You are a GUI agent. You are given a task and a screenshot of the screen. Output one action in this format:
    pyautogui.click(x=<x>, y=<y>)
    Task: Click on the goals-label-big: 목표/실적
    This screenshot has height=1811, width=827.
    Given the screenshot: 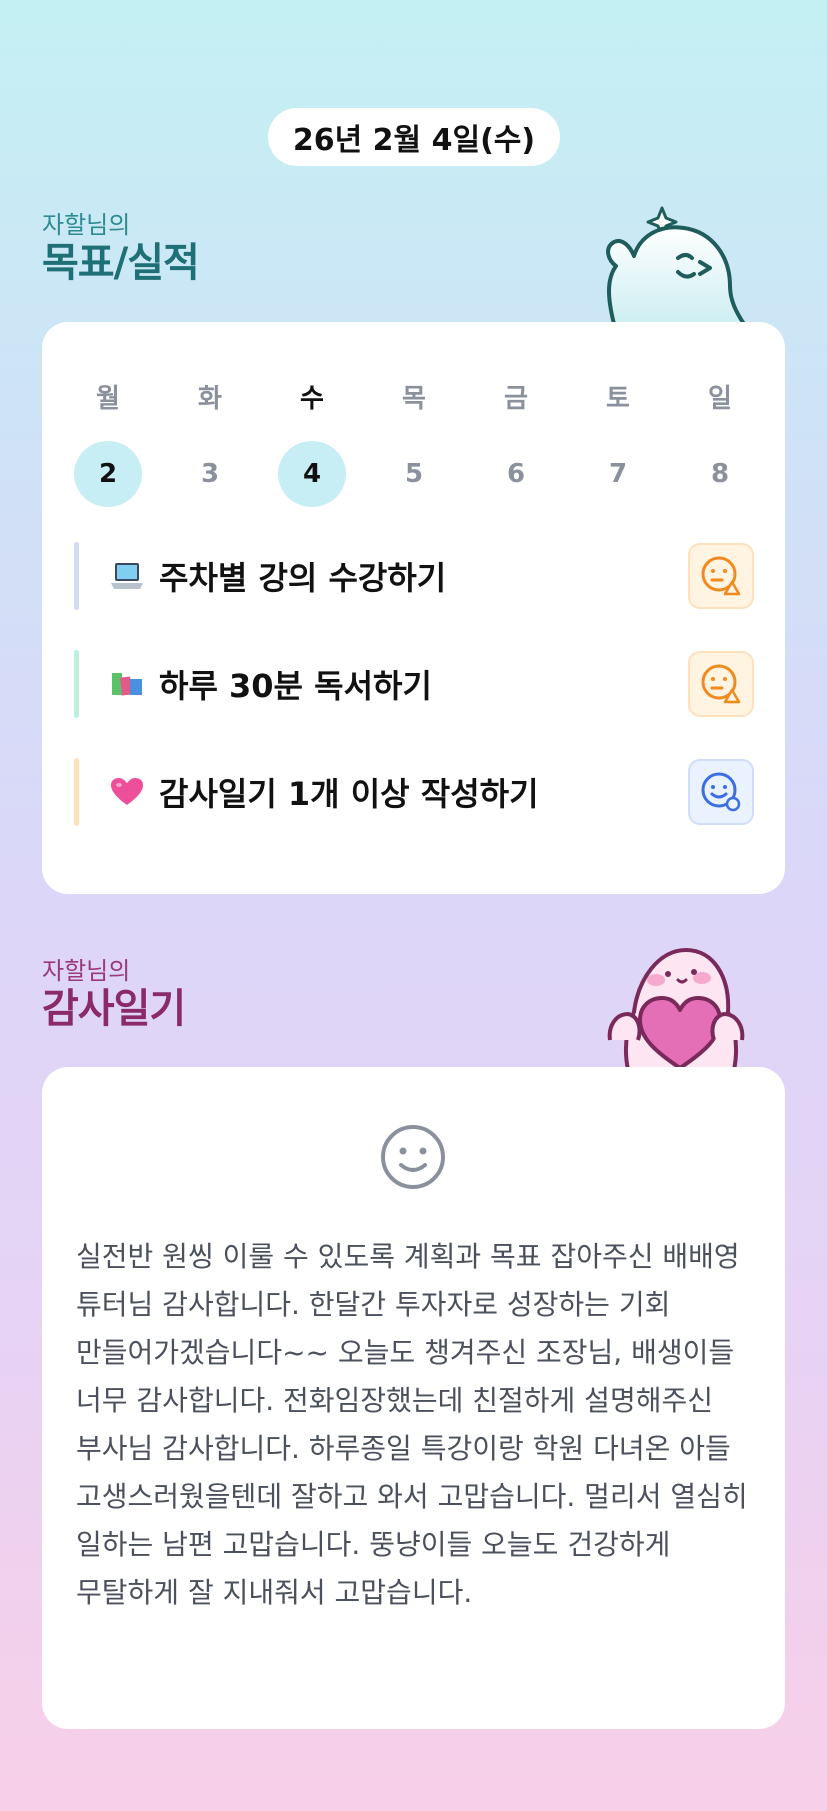 What is the action you would take?
    pyautogui.click(x=121, y=263)
    